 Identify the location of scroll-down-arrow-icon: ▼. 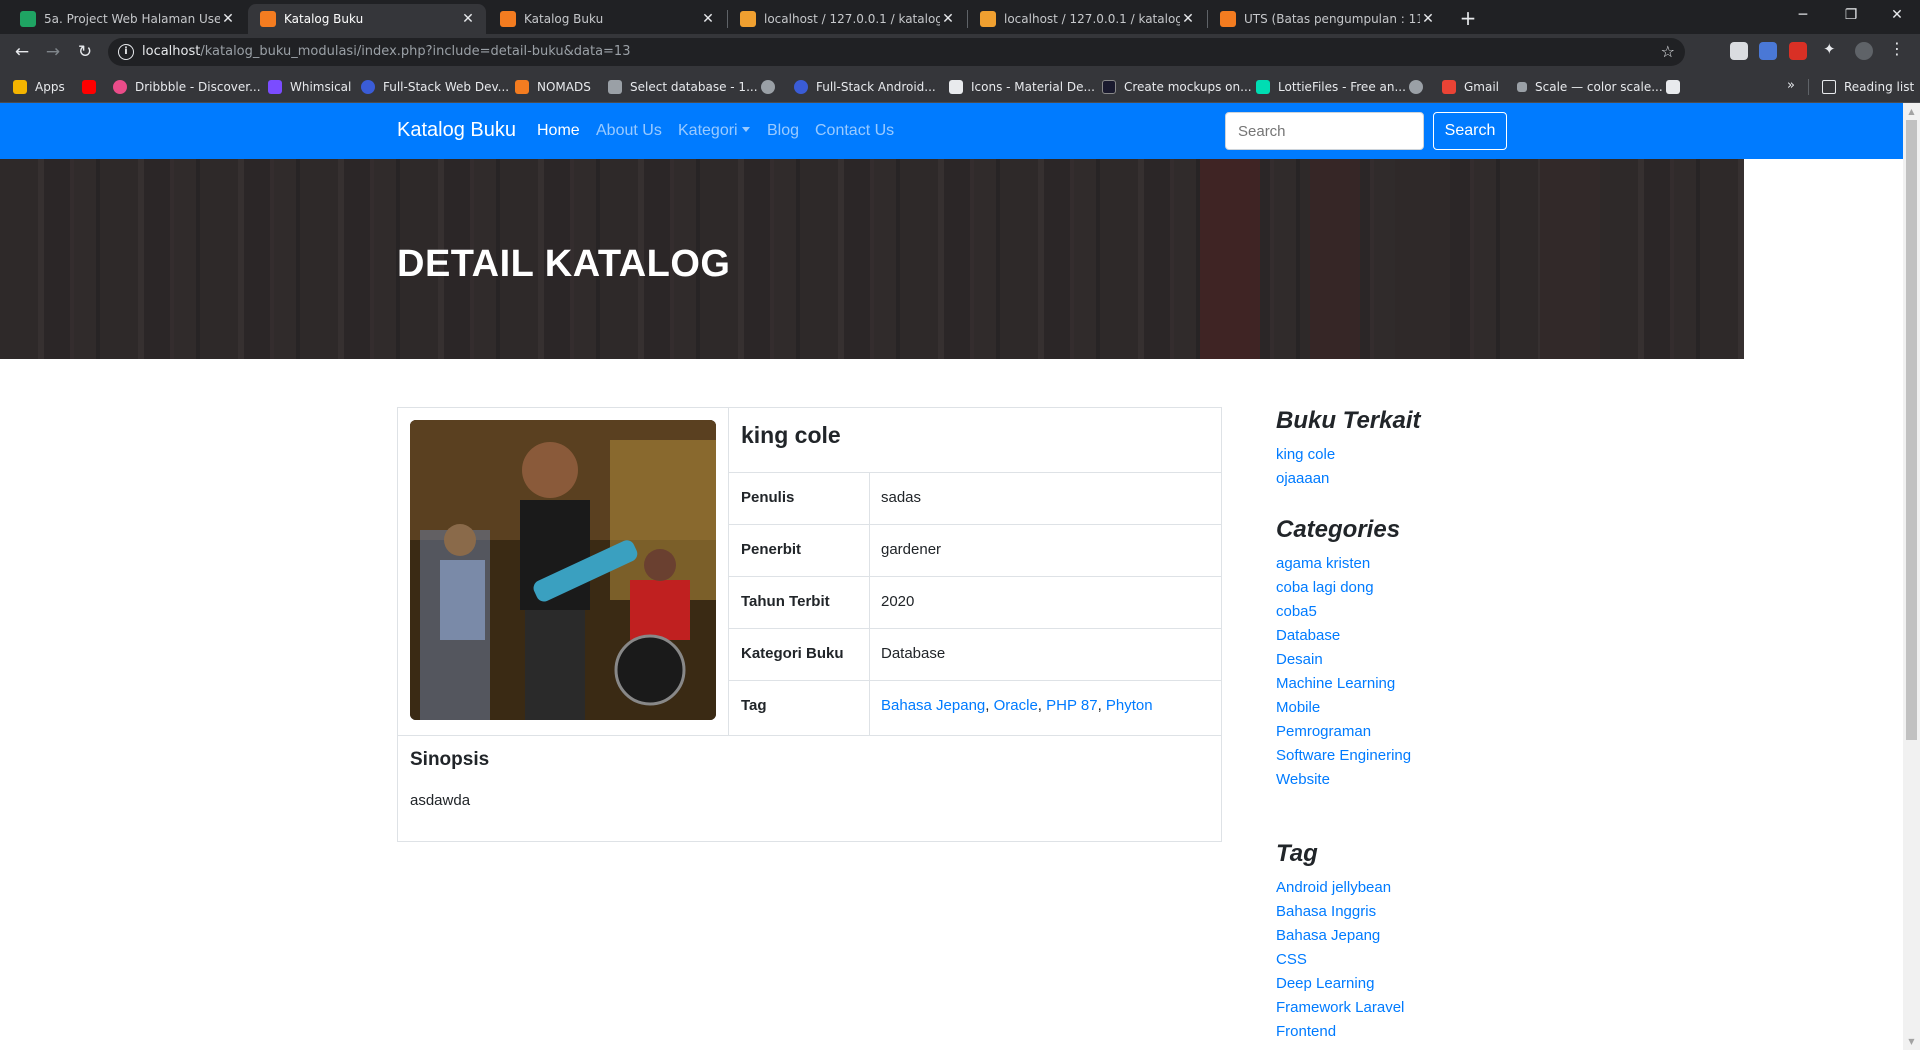
(1911, 1041).